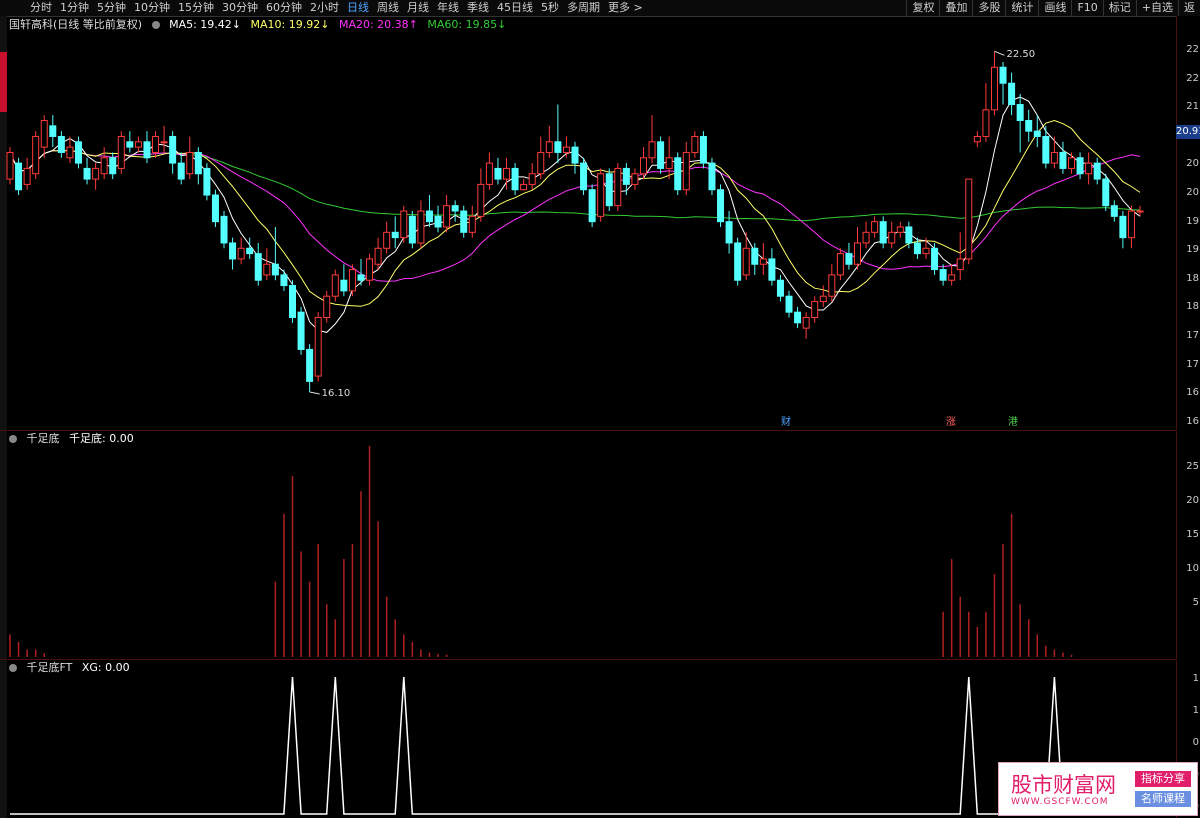 The width and height of the screenshot is (1200, 818). What do you see at coordinates (1188, 545) in the screenshot?
I see `pane2-axis: 25 20 15 10 5` at bounding box center [1188, 545].